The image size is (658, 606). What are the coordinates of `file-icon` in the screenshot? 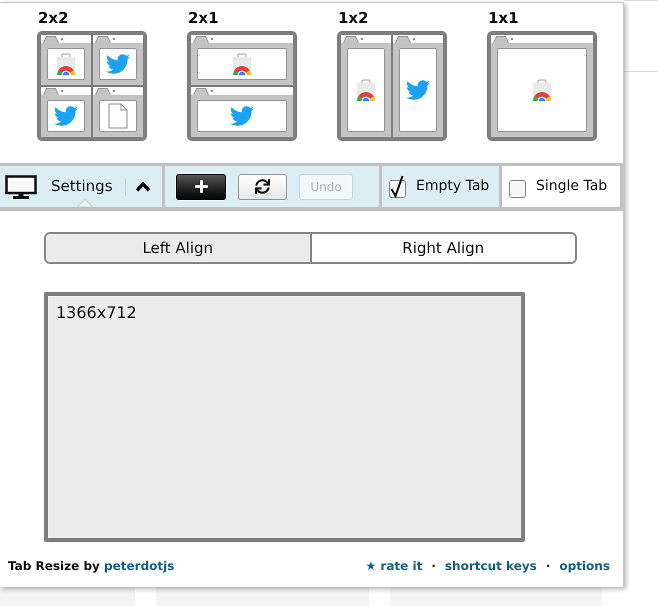 It's located at (118, 116).